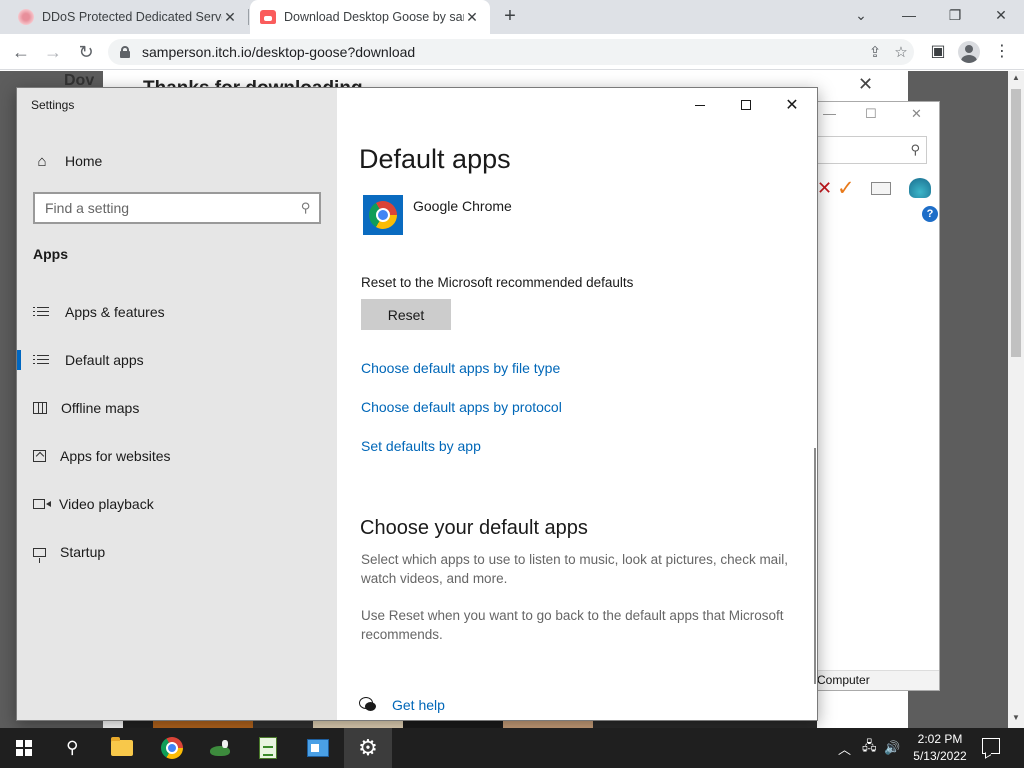 This screenshot has height=768, width=1024. Describe the element at coordinates (940, 739) in the screenshot. I see `clock-time: 2:02 PM` at that location.